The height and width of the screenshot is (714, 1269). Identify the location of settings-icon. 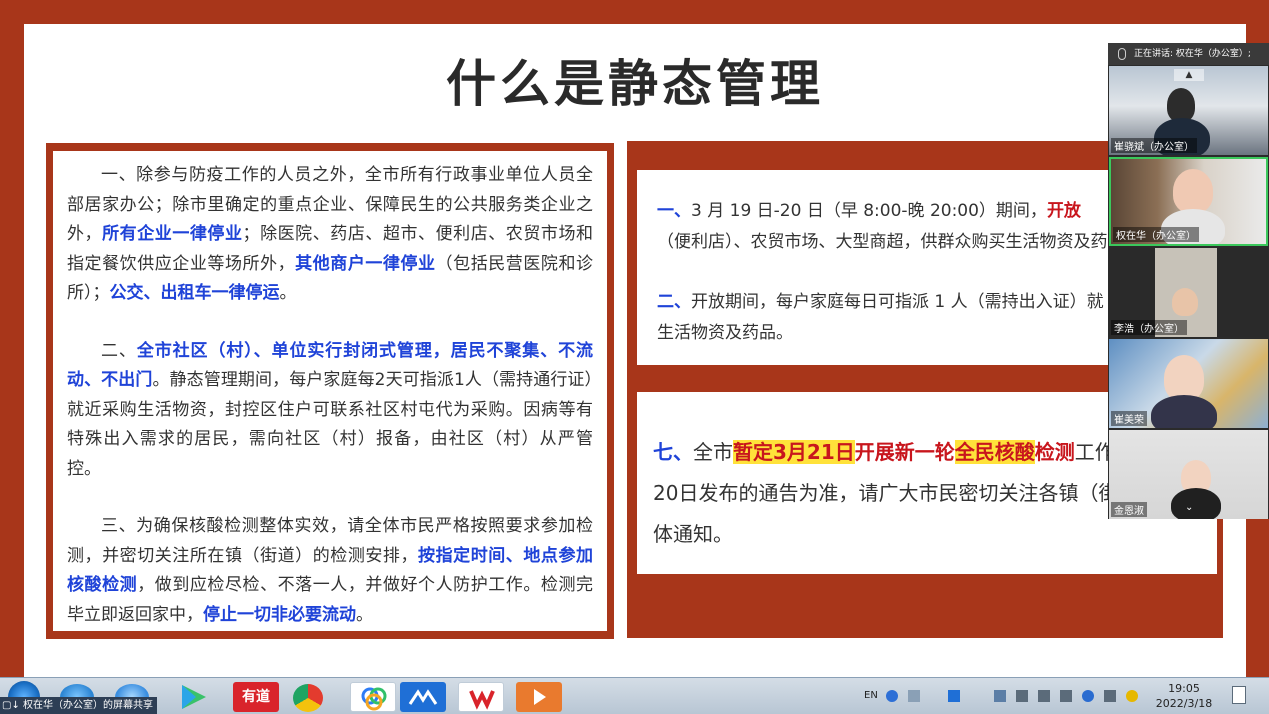
(914, 696).